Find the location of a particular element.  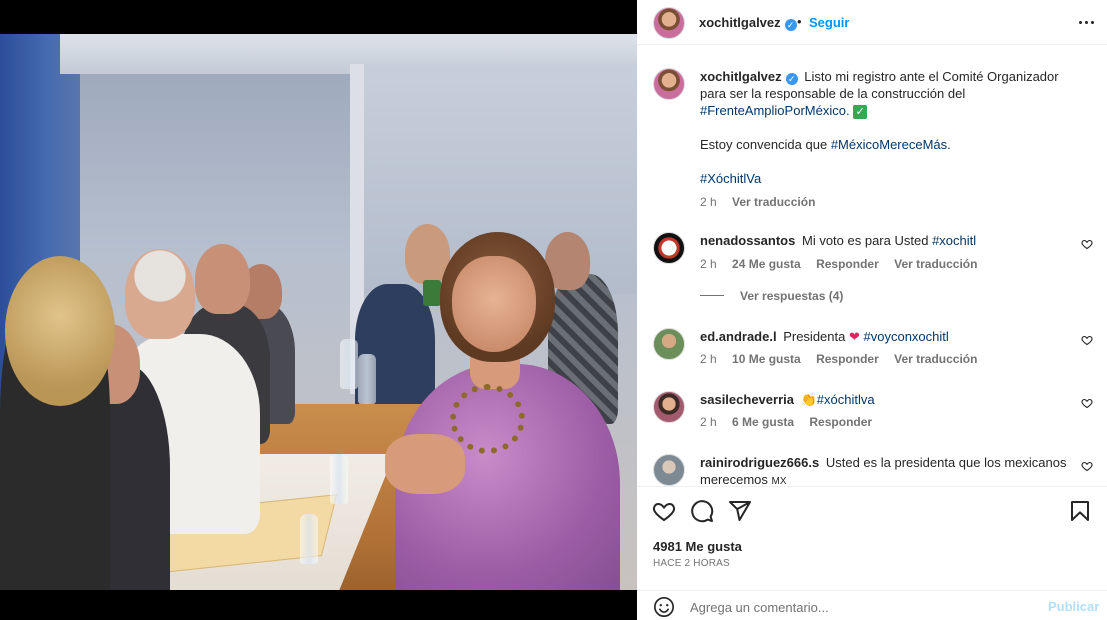

comment-username: ed.andrade.l is located at coordinates (738, 336).